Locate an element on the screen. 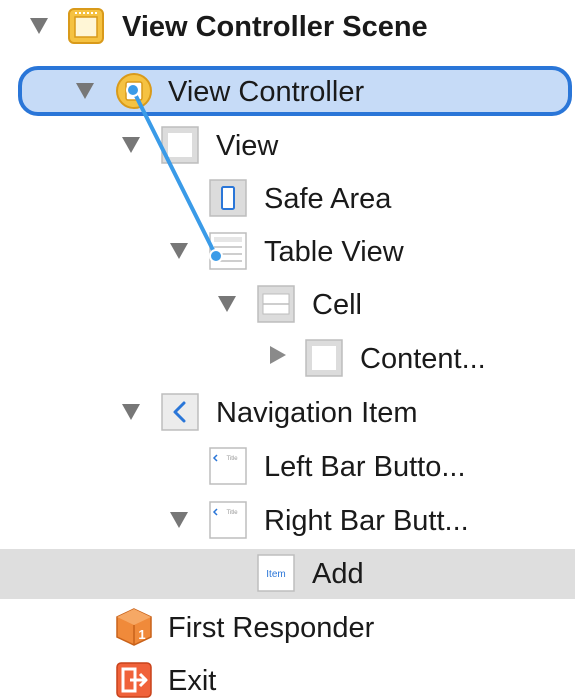 Image resolution: width=575 pixels, height=700 pixels. scene-label: View Controller Scene is located at coordinates (275, 27).